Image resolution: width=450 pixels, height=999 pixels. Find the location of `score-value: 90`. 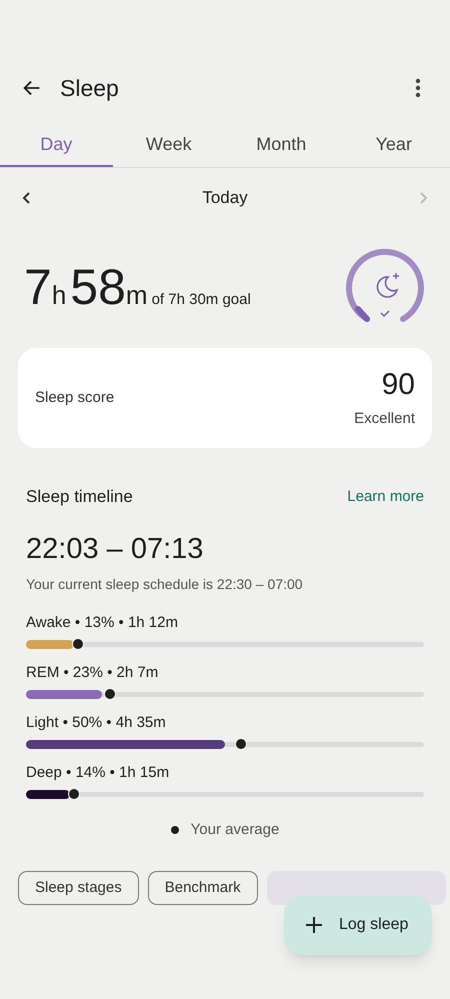

score-value: 90 is located at coordinates (398, 385).